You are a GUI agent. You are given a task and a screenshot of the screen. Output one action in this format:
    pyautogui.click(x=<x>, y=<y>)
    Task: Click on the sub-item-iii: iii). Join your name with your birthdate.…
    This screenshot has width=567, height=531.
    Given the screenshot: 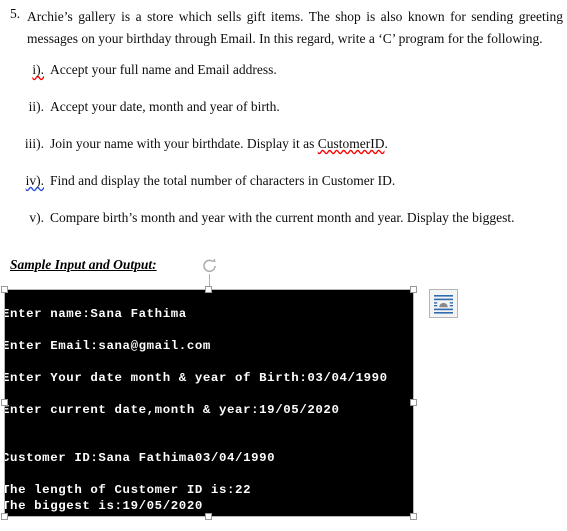 What is the action you would take?
    pyautogui.click(x=280, y=144)
    